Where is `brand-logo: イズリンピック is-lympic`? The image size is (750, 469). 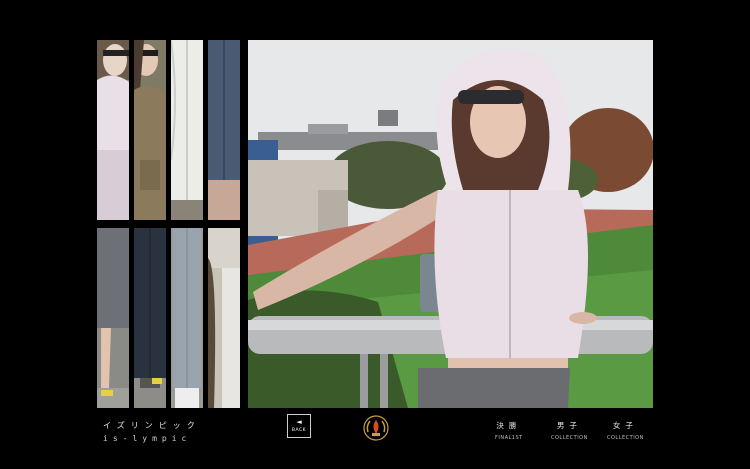
brand-logo: イズリンピック is-lympic is located at coordinates (152, 431).